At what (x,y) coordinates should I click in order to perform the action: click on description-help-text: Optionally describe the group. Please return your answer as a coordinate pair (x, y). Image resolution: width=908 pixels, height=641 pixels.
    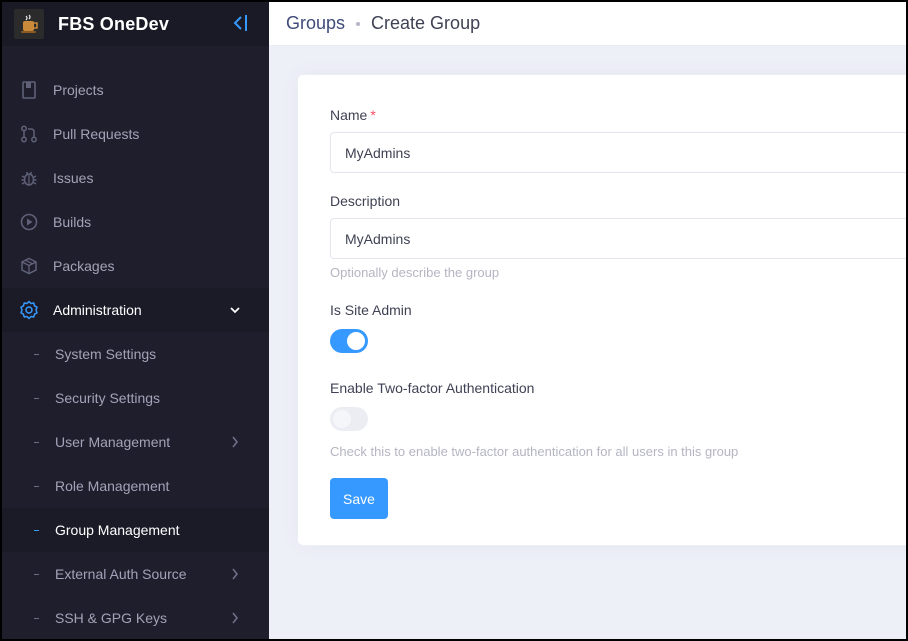
    Looking at the image, I should click on (415, 272).